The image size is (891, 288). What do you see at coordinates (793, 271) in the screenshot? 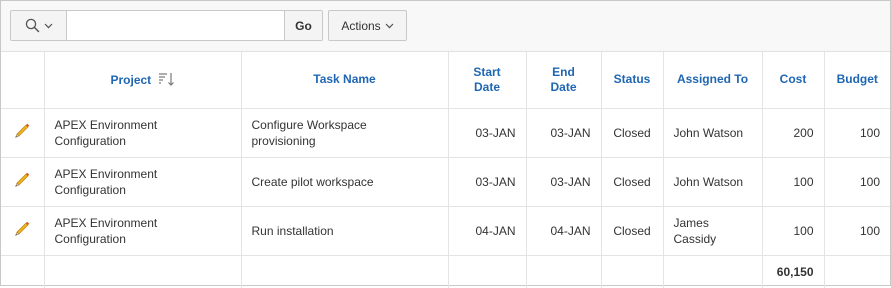
I see `total-cost: 60,150` at bounding box center [793, 271].